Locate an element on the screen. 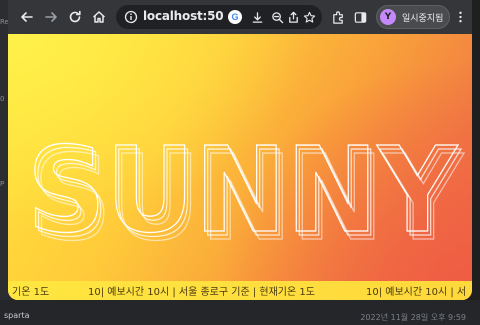 This screenshot has width=480, height=325. zoom-icon is located at coordinates (277, 17).